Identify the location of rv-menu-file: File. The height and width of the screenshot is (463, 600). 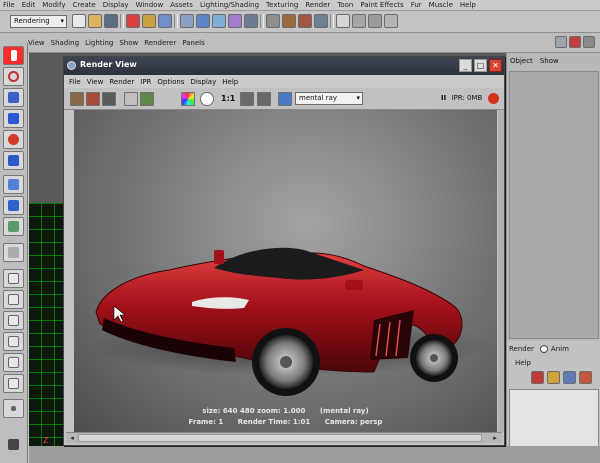
(75, 82).